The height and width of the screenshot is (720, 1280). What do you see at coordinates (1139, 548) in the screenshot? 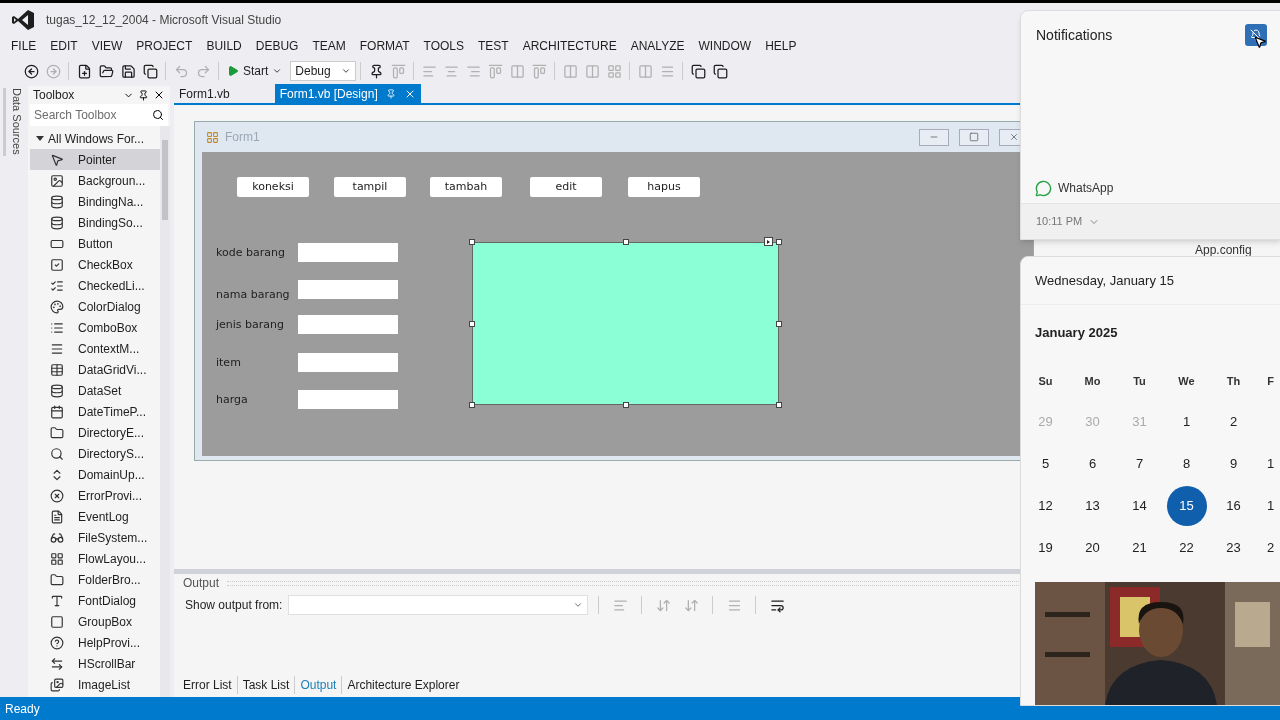
I see `calendar-day: 21` at bounding box center [1139, 548].